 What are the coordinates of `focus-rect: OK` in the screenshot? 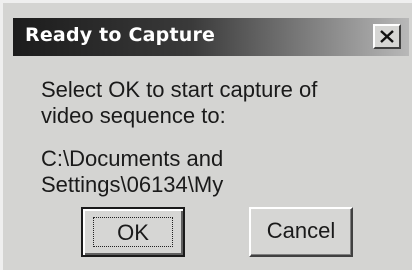 It's located at (133, 232).